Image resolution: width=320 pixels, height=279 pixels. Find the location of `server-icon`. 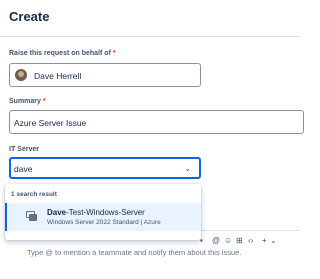

server-icon is located at coordinates (31, 216).